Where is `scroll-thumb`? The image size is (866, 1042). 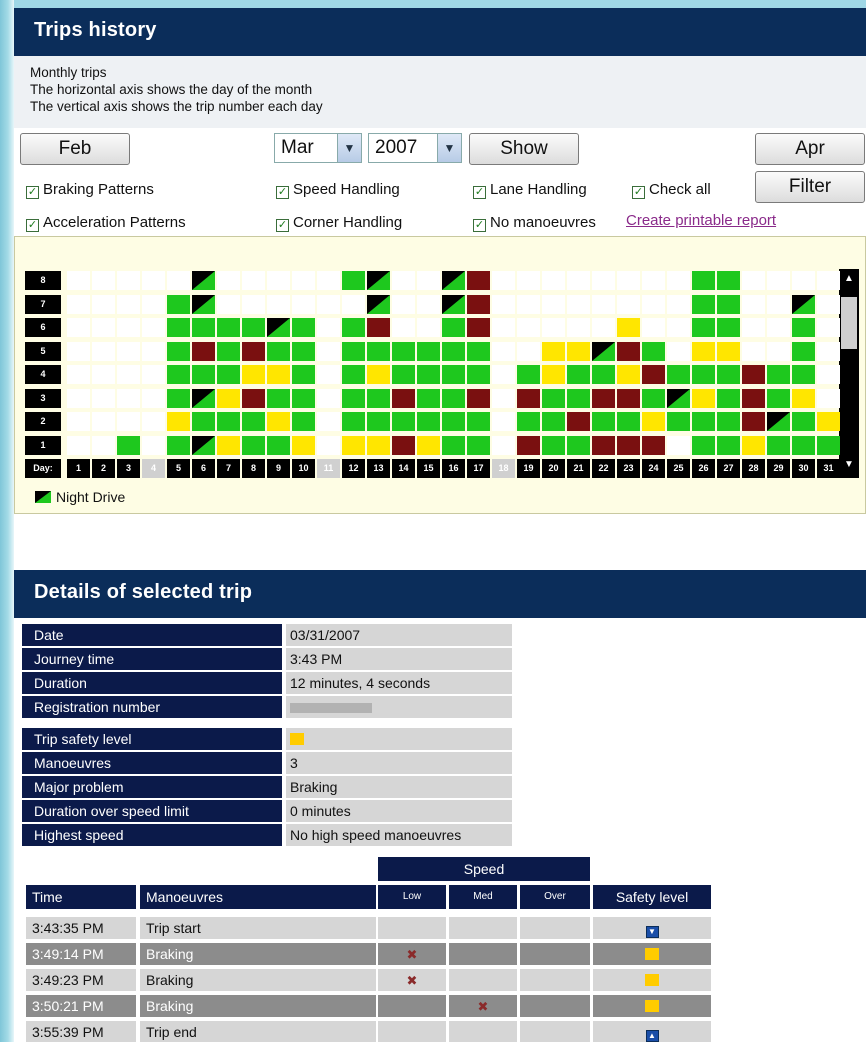 scroll-thumb is located at coordinates (849, 323).